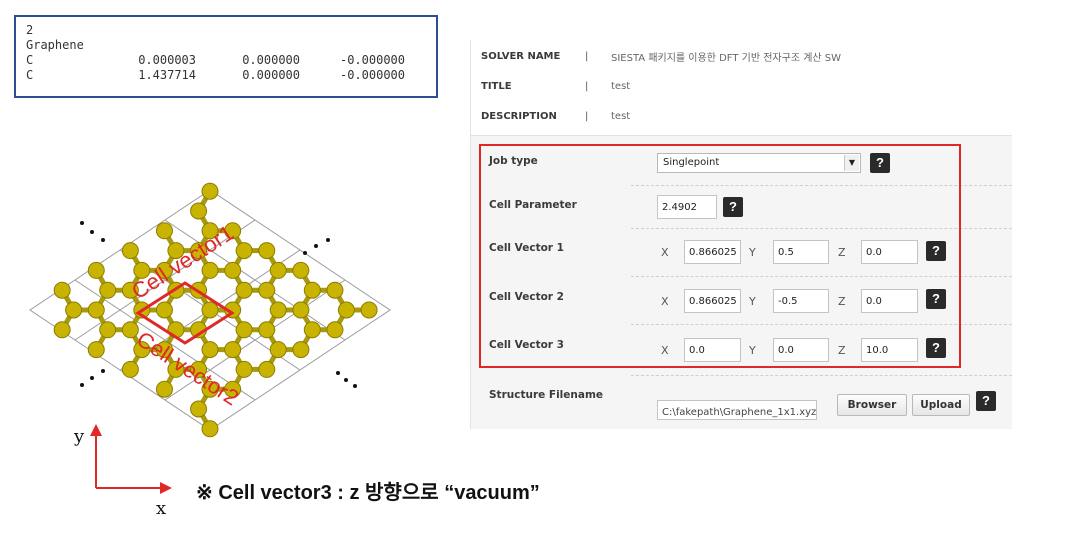 Image resolution: width=1069 pixels, height=537 pixels. I want to click on cell-vector2-label: Cell vector2, so click(187, 368).